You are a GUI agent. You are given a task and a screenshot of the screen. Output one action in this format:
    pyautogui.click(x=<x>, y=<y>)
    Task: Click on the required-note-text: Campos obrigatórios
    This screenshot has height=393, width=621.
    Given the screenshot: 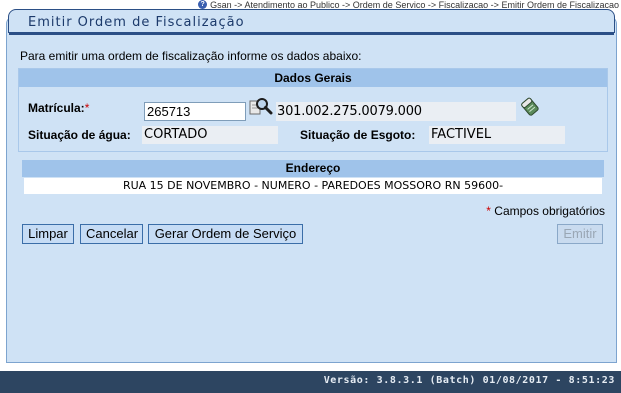 What is the action you would take?
    pyautogui.click(x=549, y=211)
    